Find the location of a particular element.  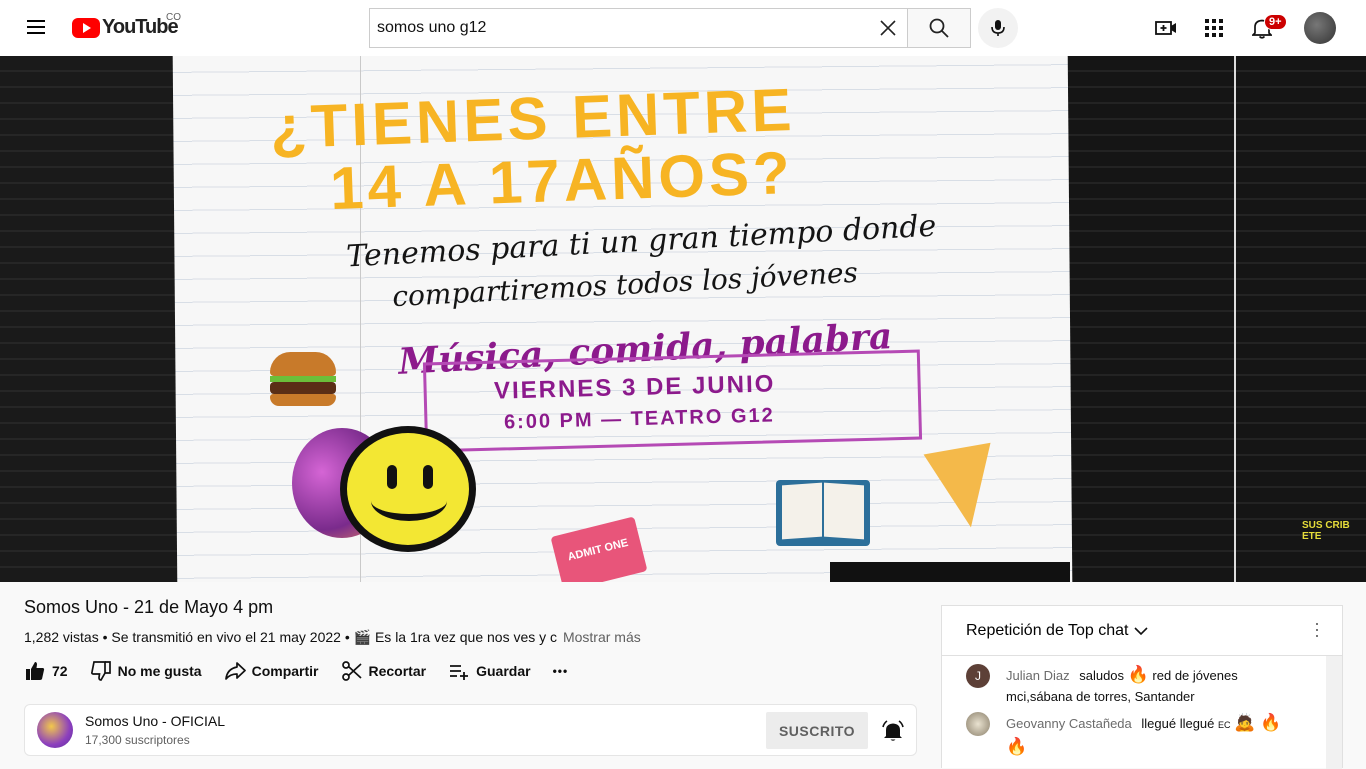

save-label: Guardar is located at coordinates (503, 671).